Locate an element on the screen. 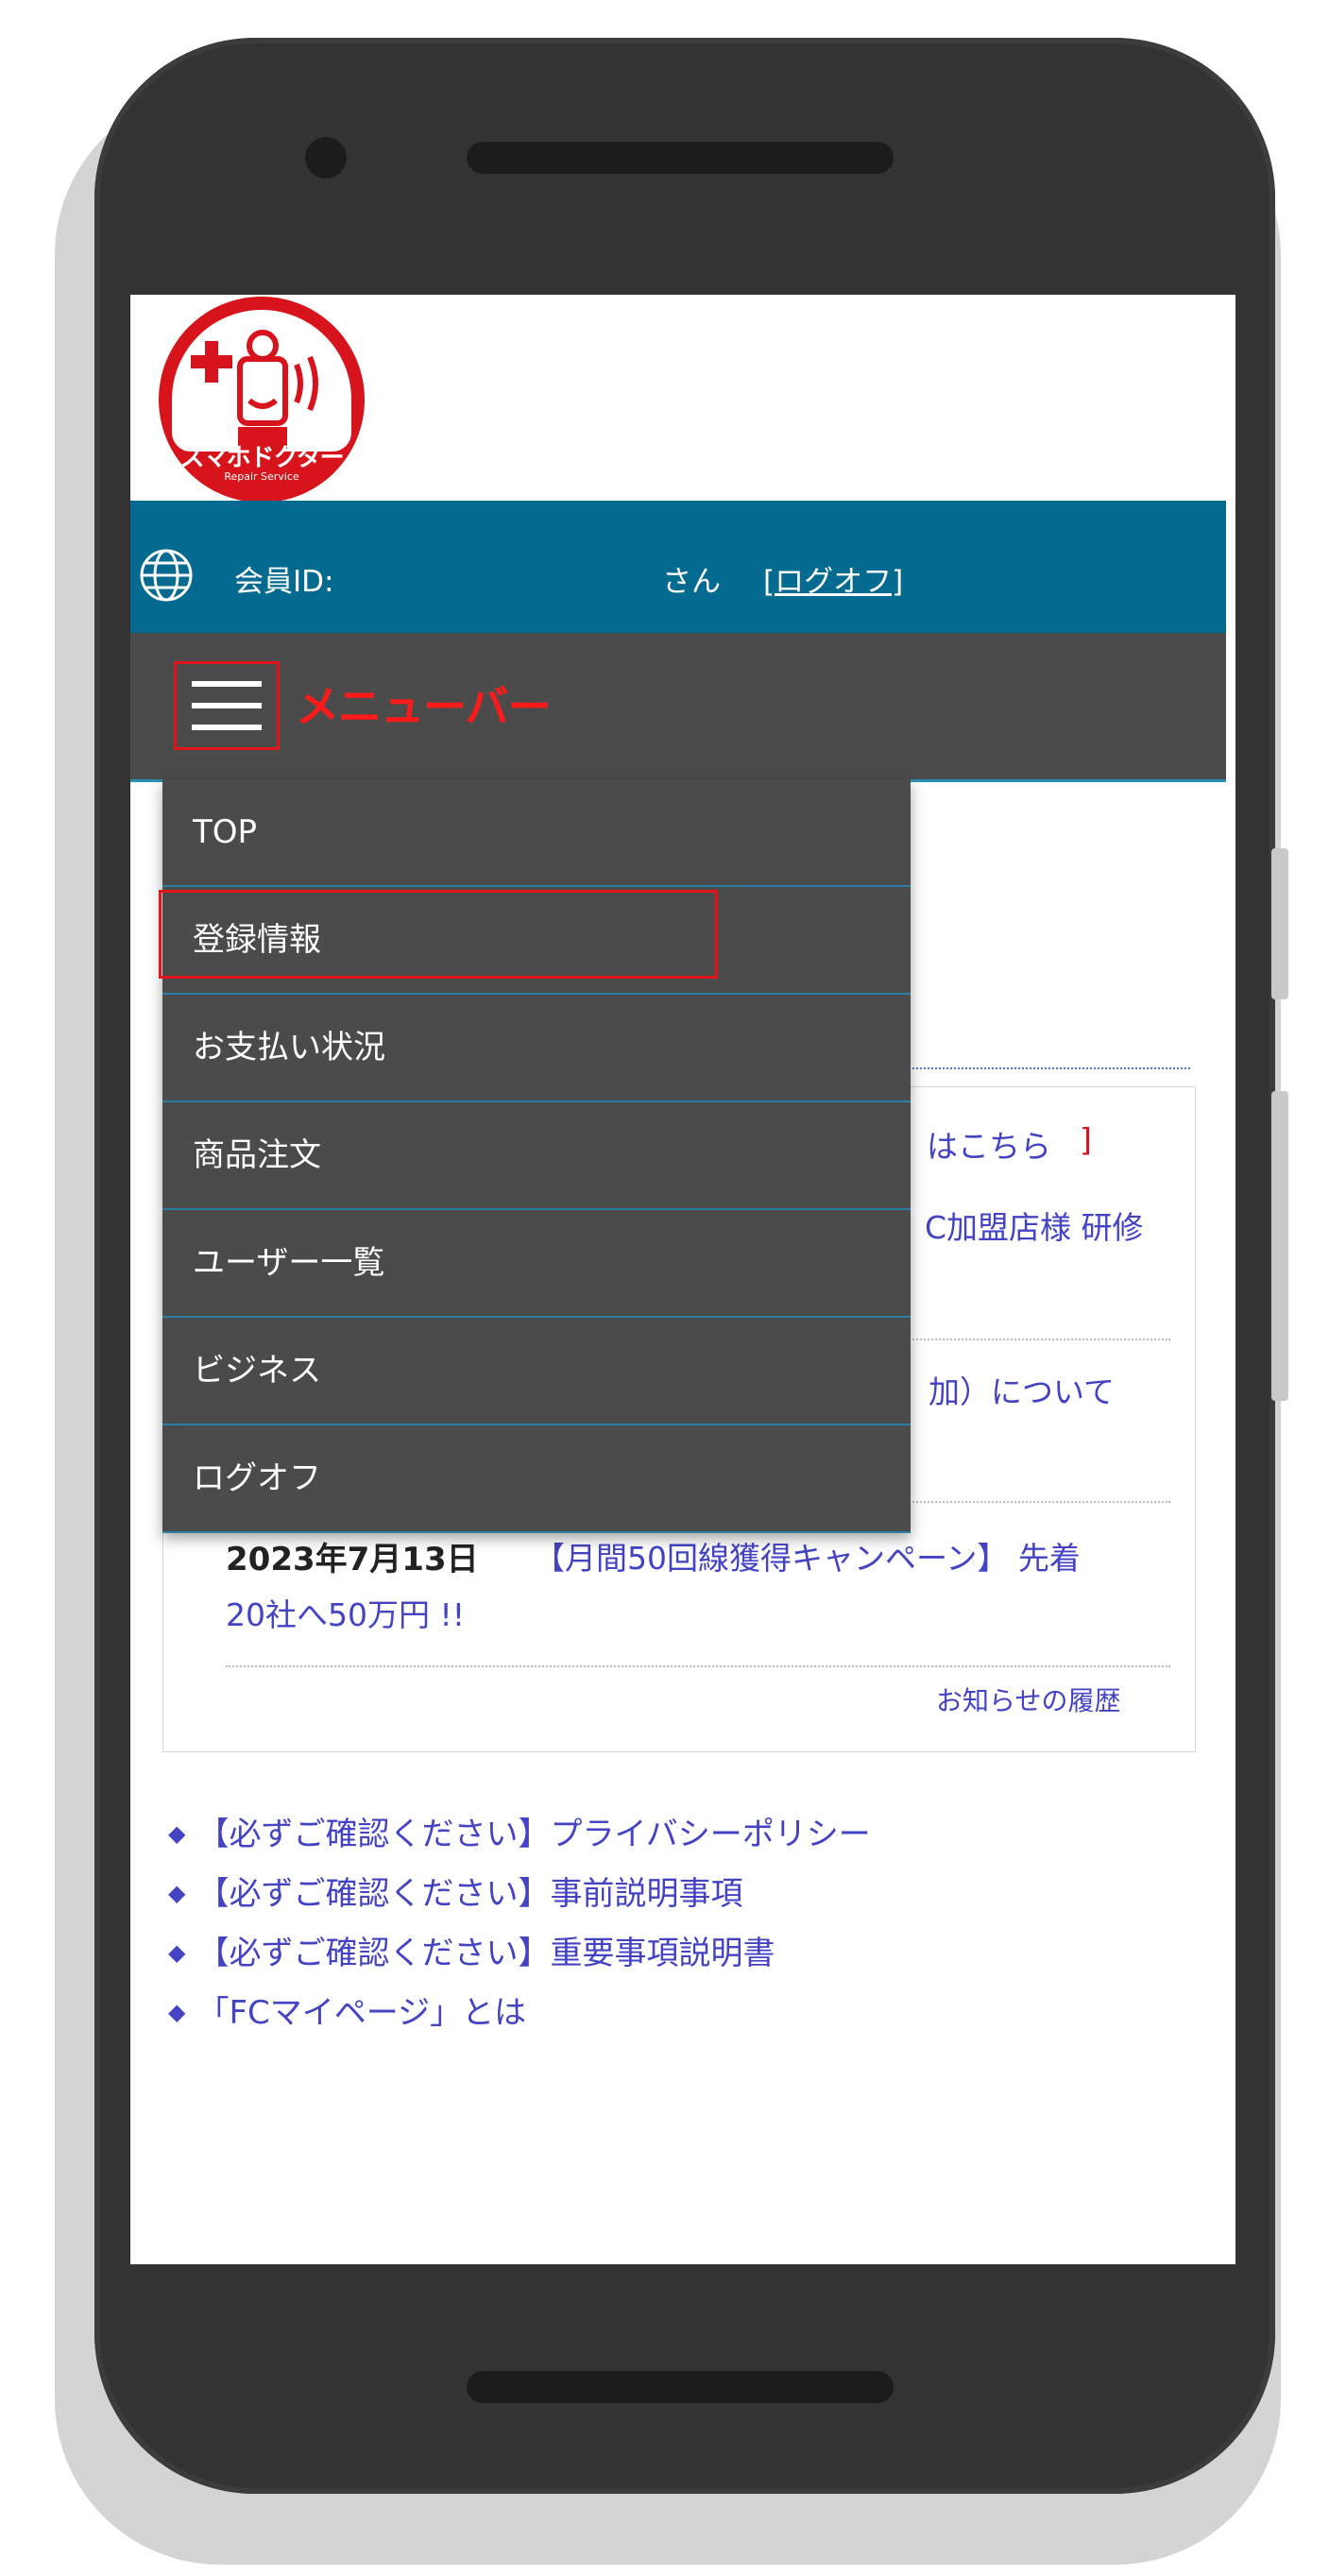 This screenshot has height=2576, width=1329. hamburger-menu-icon is located at coordinates (227, 706).